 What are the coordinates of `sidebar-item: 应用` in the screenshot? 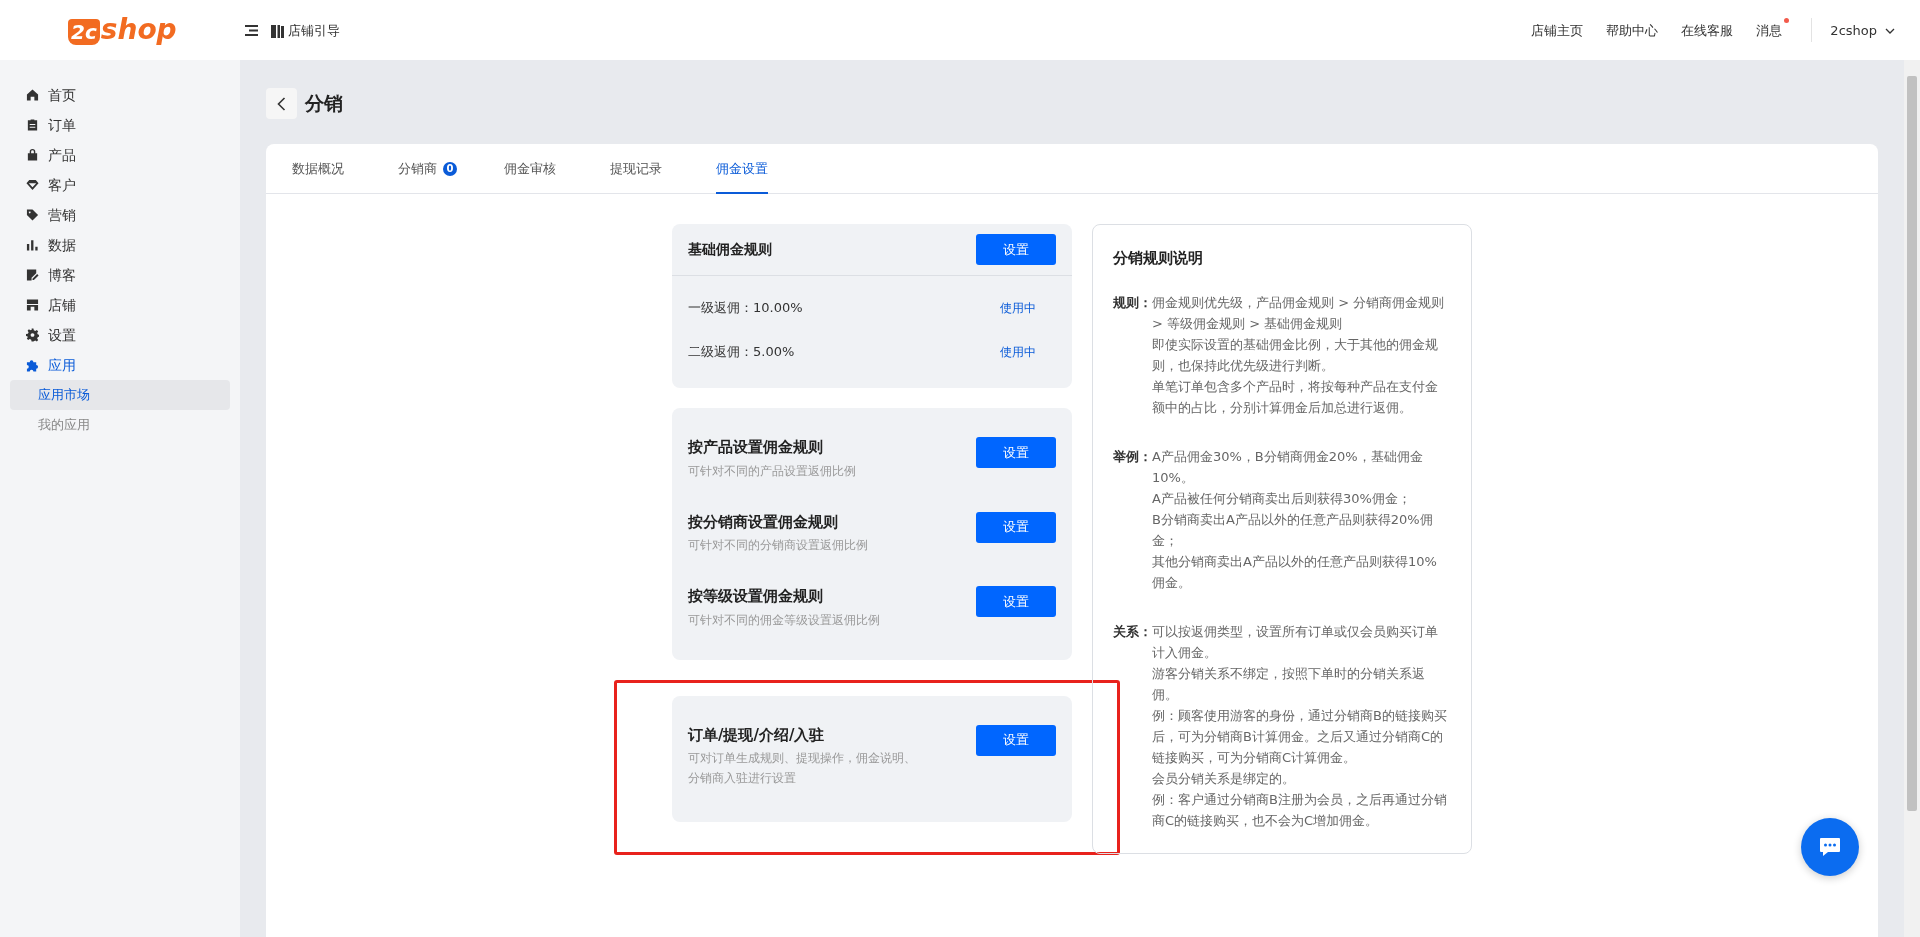 It's located at (120, 365).